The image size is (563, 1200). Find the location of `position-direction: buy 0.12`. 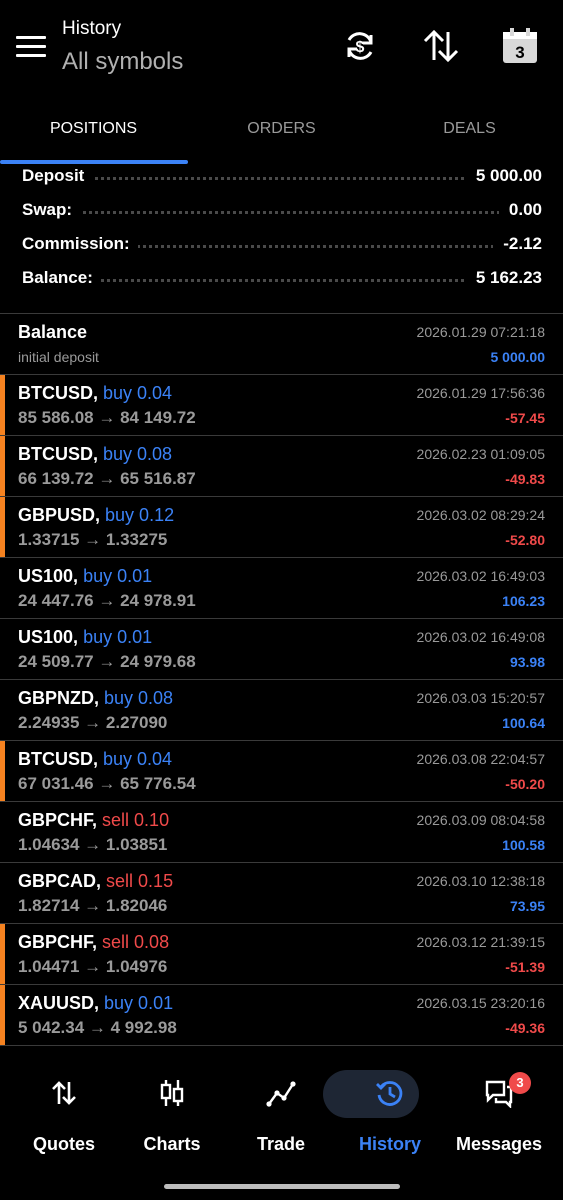

position-direction: buy 0.12 is located at coordinates (140, 515).